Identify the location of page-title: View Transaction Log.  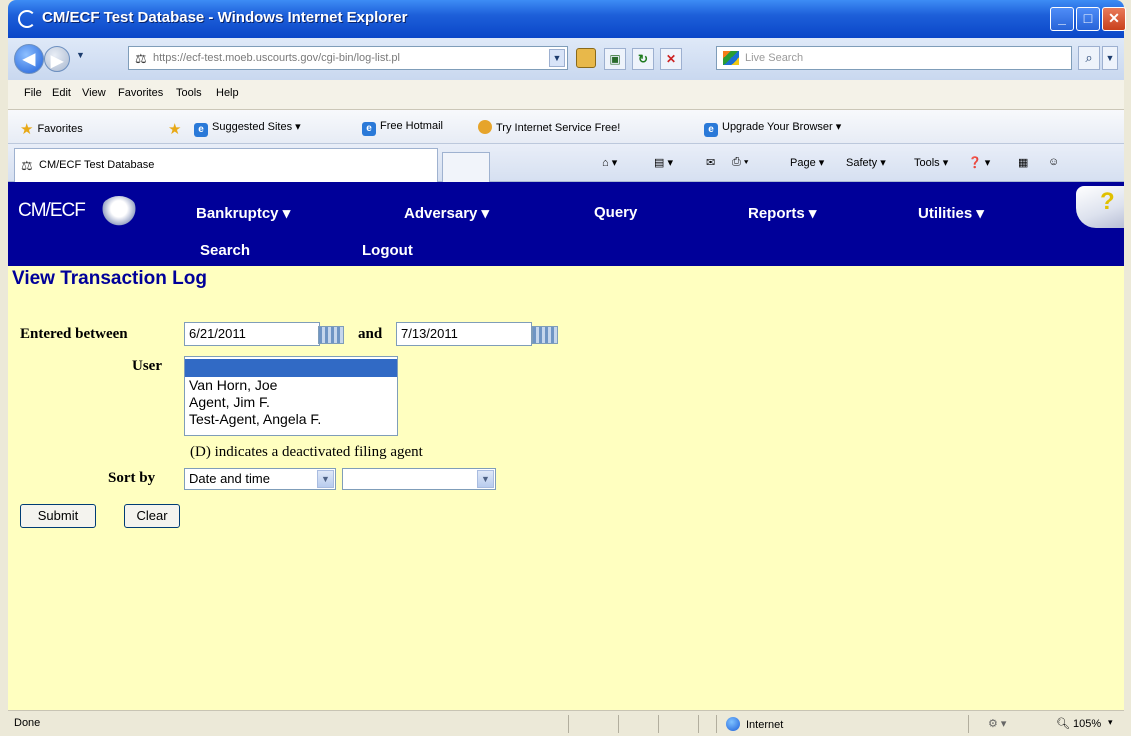
(109, 278).